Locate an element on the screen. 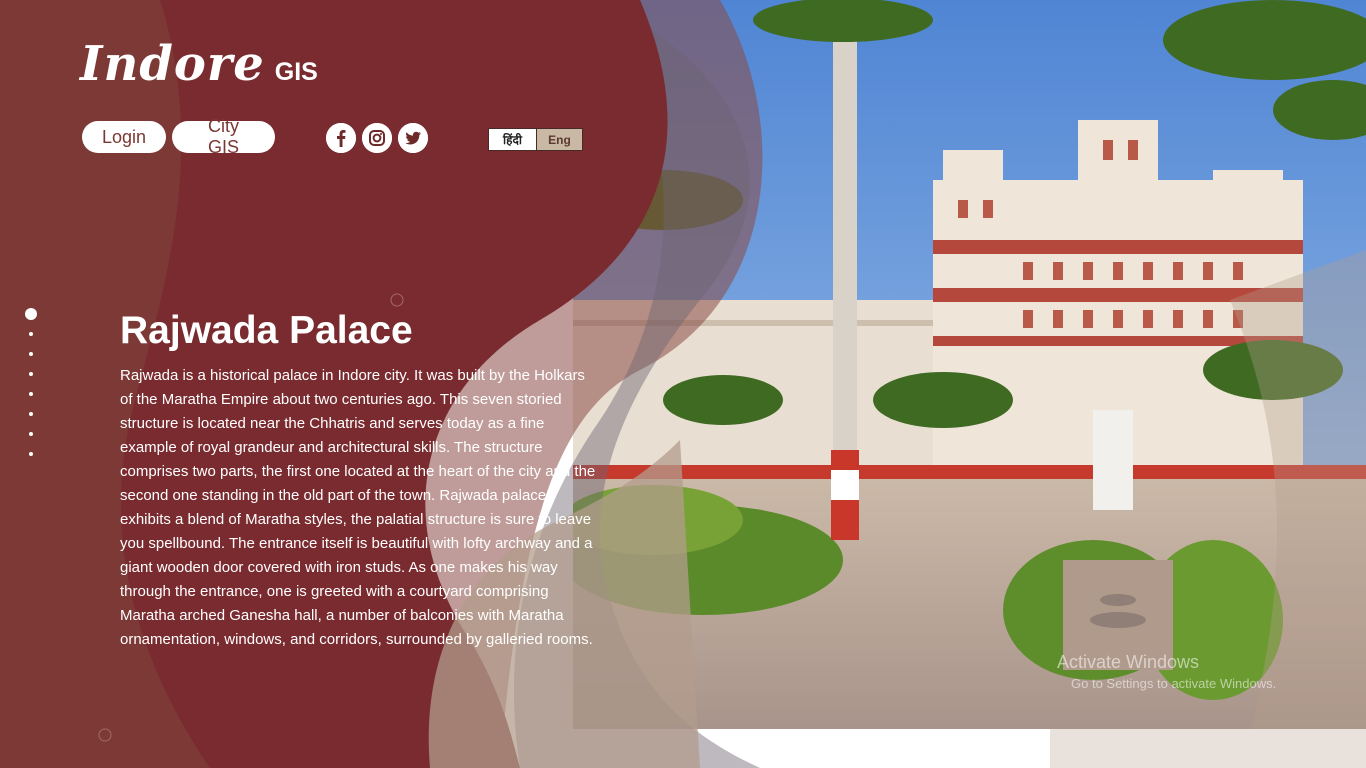 The height and width of the screenshot is (768, 1366). watermark-subtitle: Go to Settings to activate Windows. is located at coordinates (1174, 683).